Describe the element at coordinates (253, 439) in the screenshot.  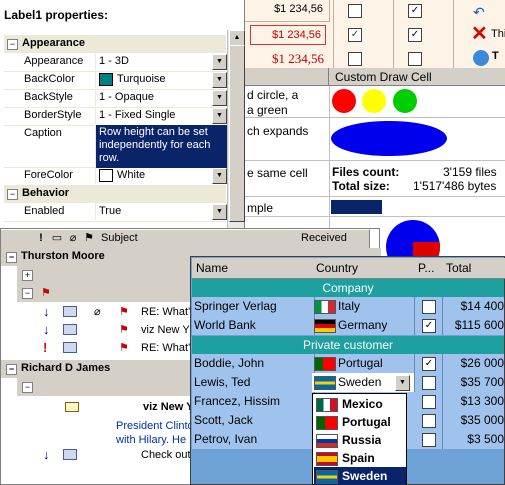
I see `cell-name: Petrov, Ivan` at that location.